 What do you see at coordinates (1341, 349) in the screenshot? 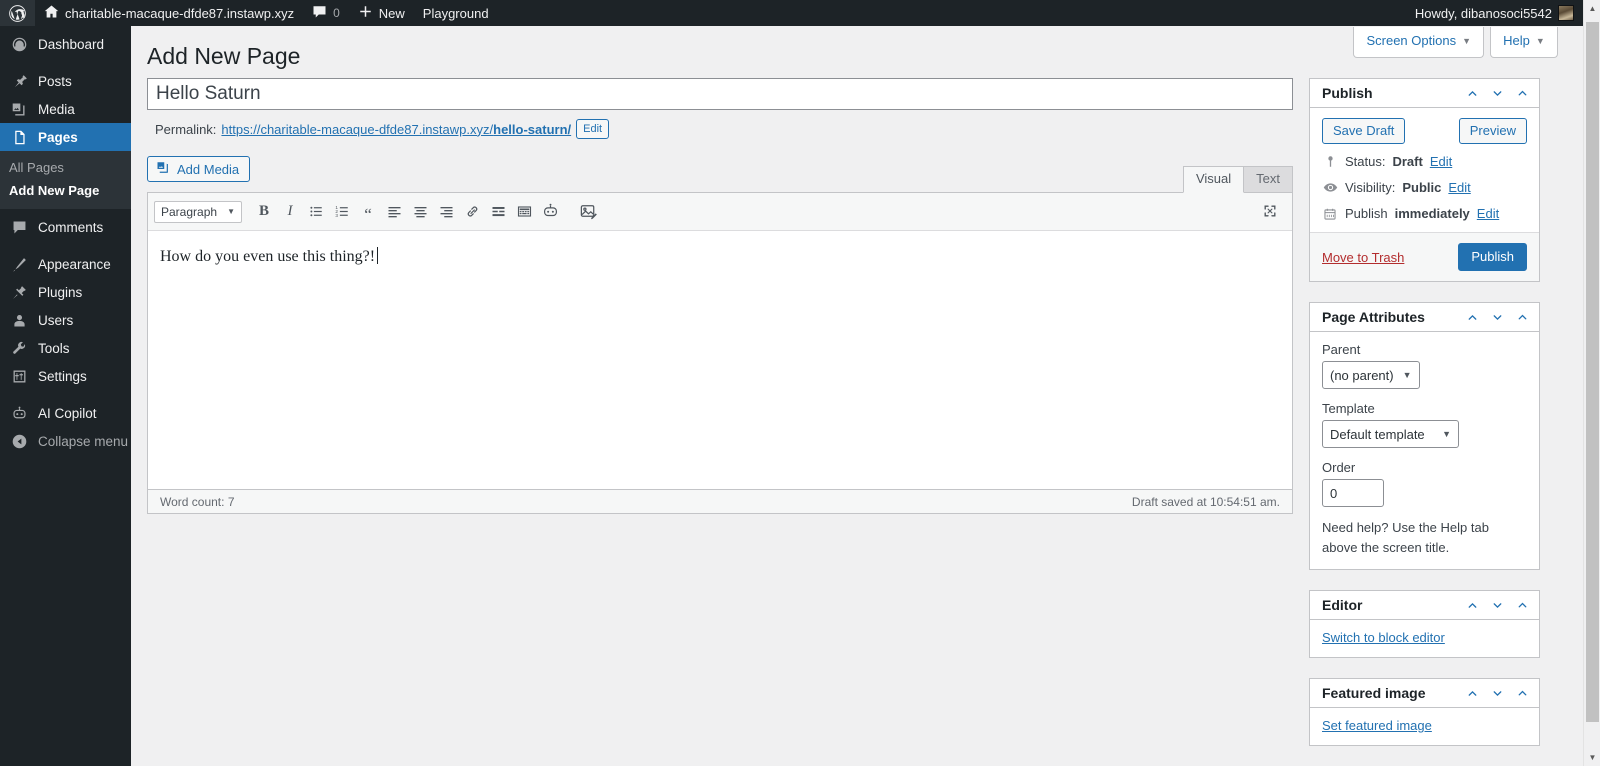
I see `parent-label: Parent` at bounding box center [1341, 349].